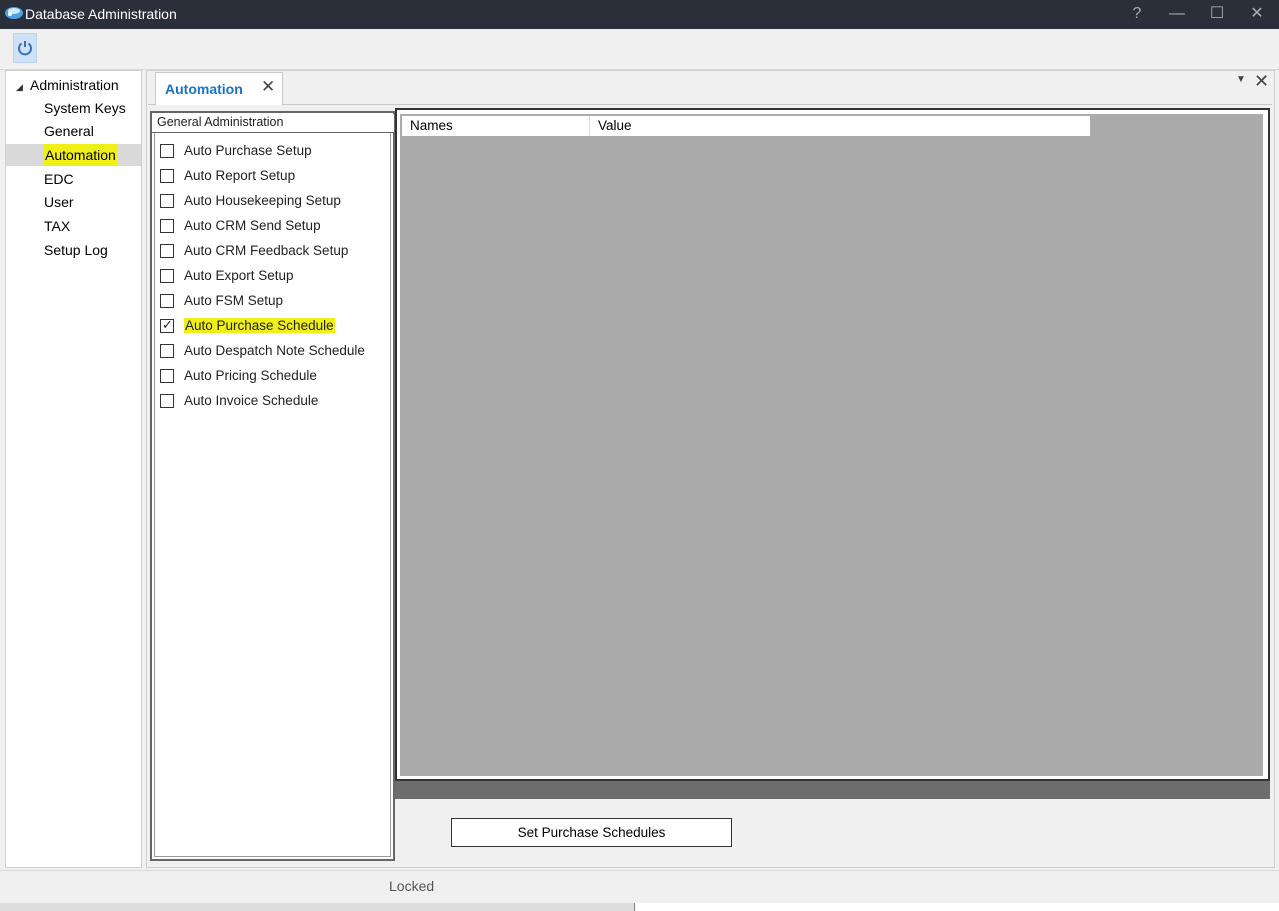 The image size is (1279, 911). Describe the element at coordinates (639, 49) in the screenshot. I see `toolbar` at that location.